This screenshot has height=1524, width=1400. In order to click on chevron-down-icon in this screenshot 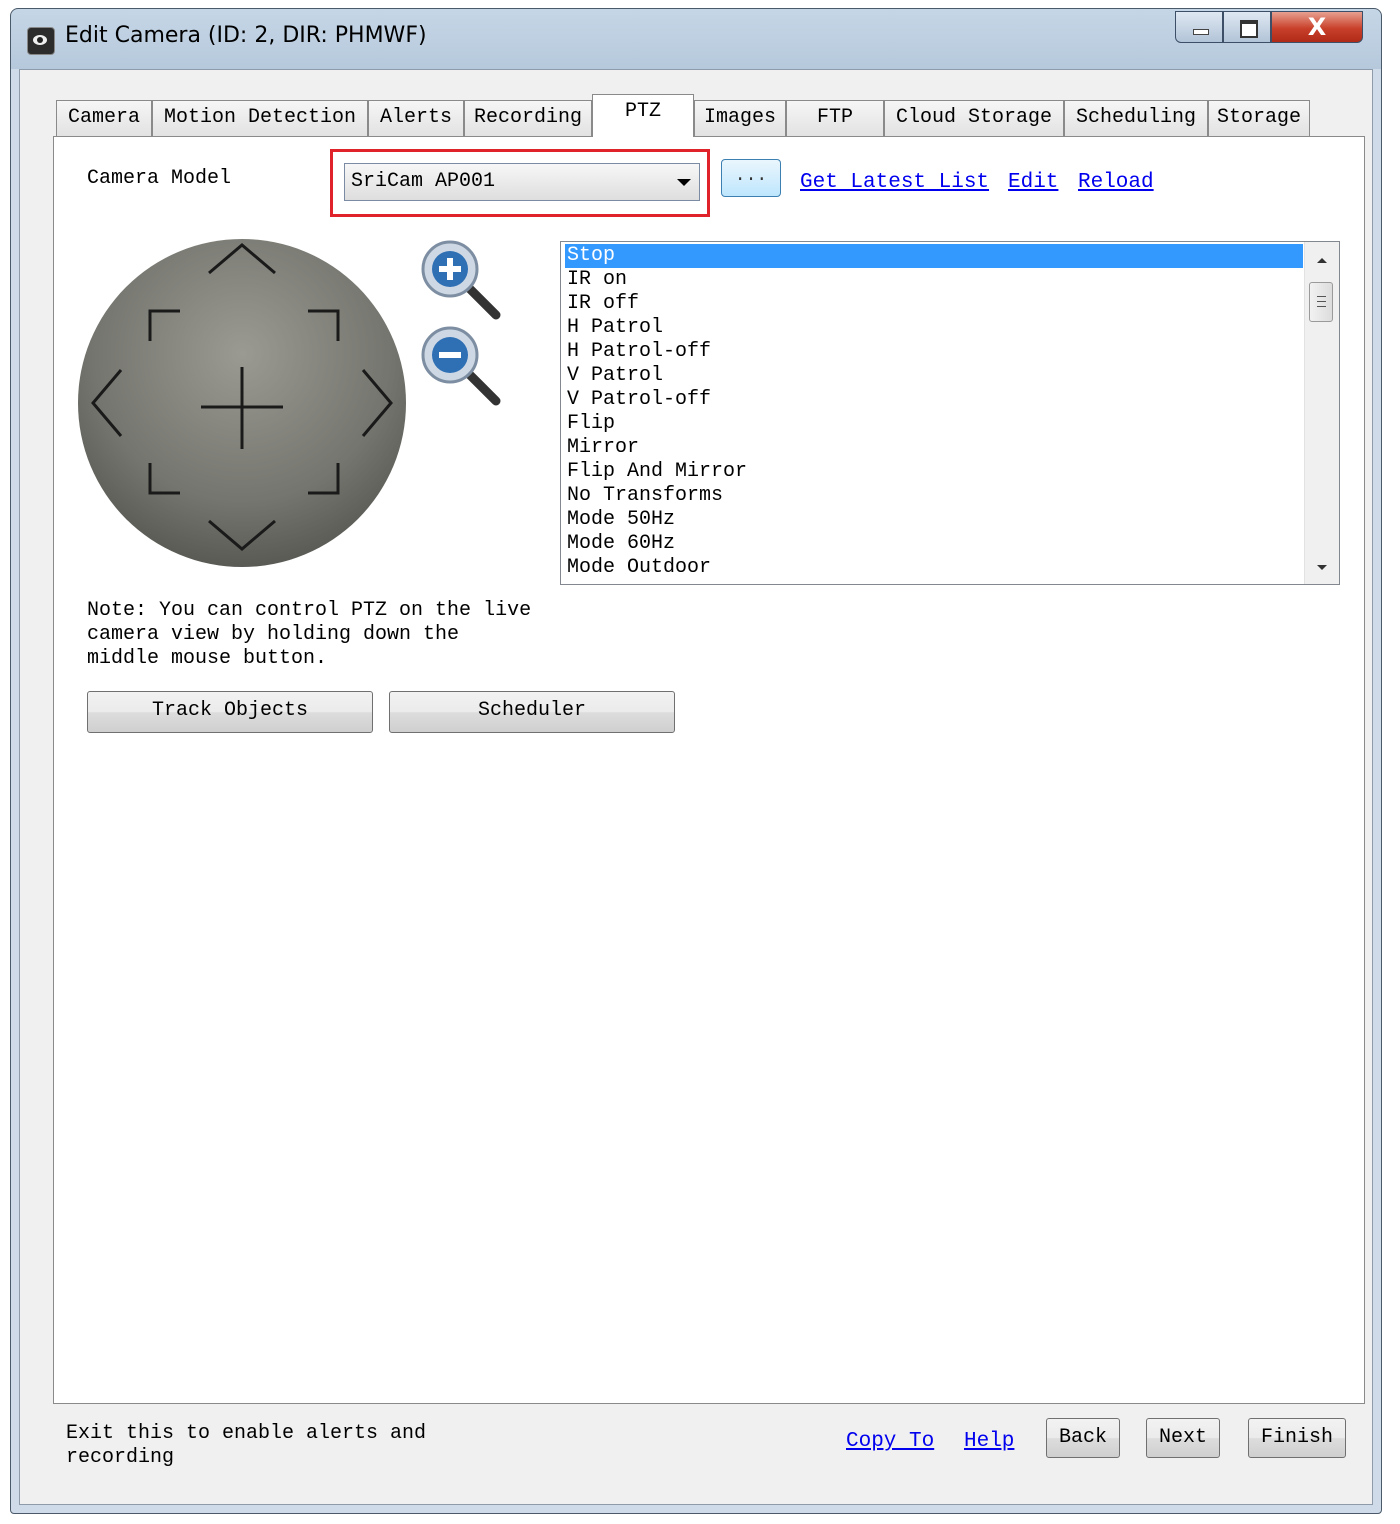, I will do `click(684, 182)`.